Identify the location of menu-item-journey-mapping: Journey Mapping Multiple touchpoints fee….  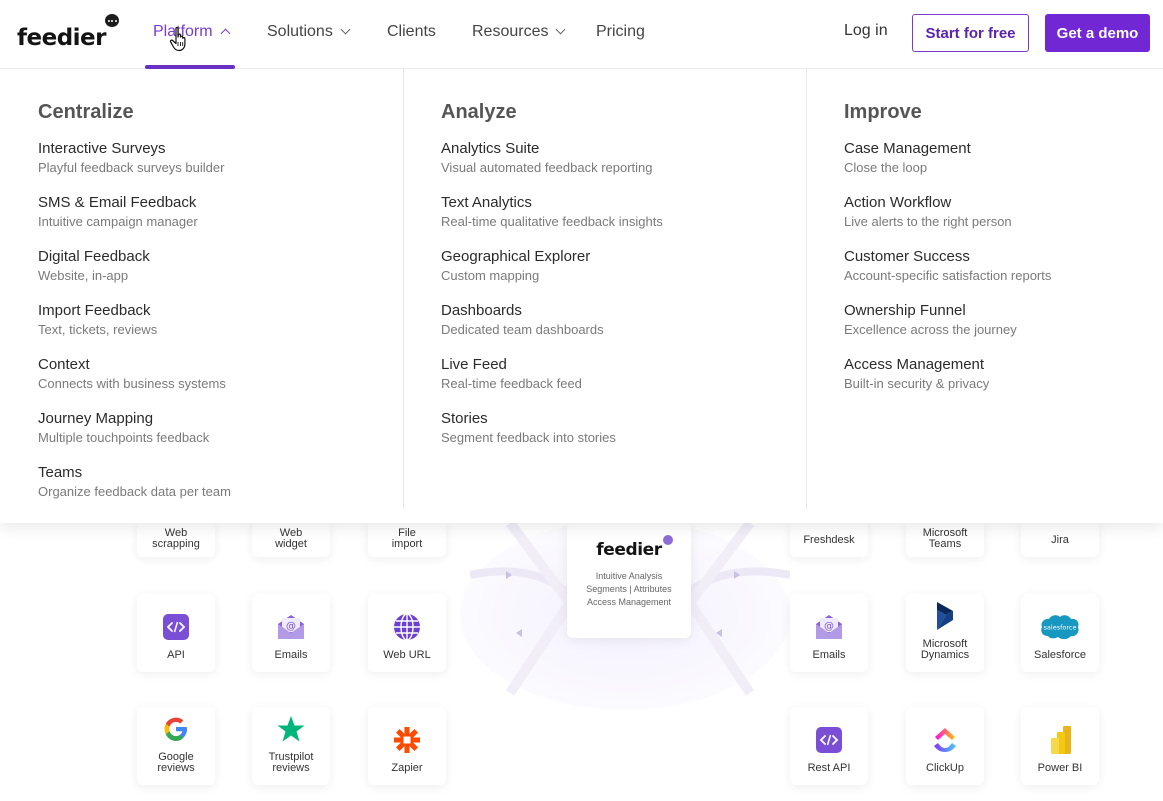
(123, 428).